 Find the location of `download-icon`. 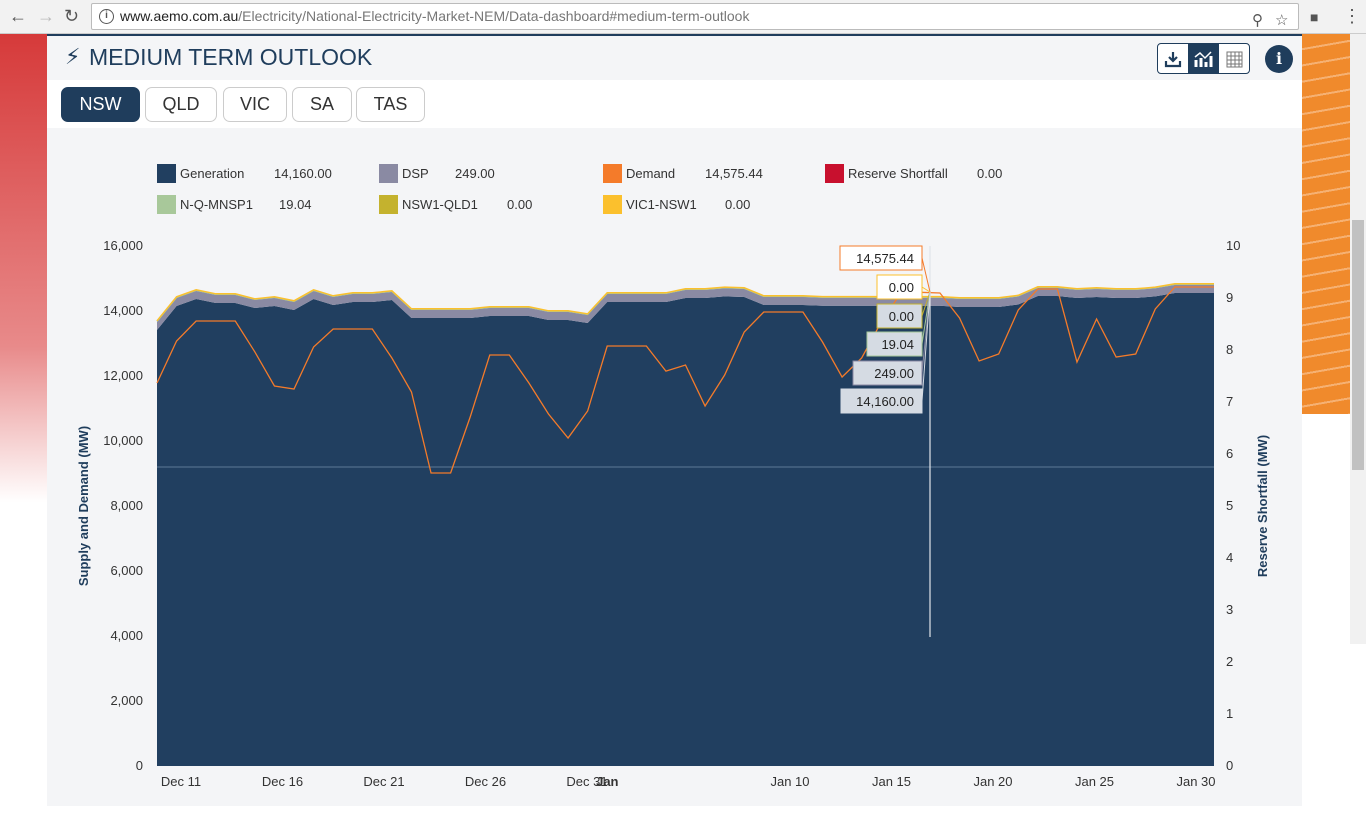

download-icon is located at coordinates (1173, 58).